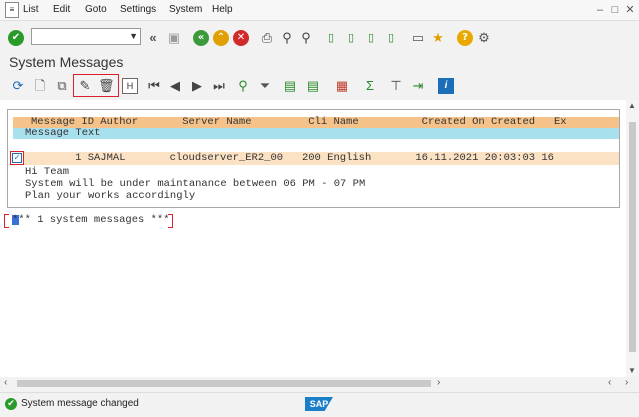  I want to click on menu-edit: Edit, so click(61, 9).